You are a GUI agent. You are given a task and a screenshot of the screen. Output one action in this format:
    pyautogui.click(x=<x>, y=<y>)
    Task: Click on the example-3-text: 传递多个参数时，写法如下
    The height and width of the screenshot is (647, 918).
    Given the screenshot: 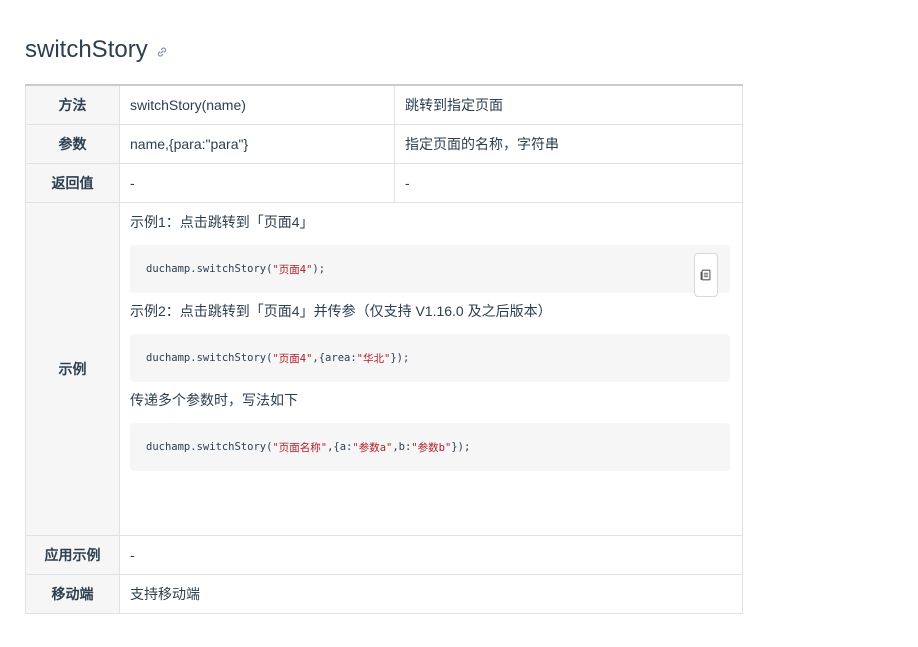 What is the action you would take?
    pyautogui.click(x=214, y=400)
    